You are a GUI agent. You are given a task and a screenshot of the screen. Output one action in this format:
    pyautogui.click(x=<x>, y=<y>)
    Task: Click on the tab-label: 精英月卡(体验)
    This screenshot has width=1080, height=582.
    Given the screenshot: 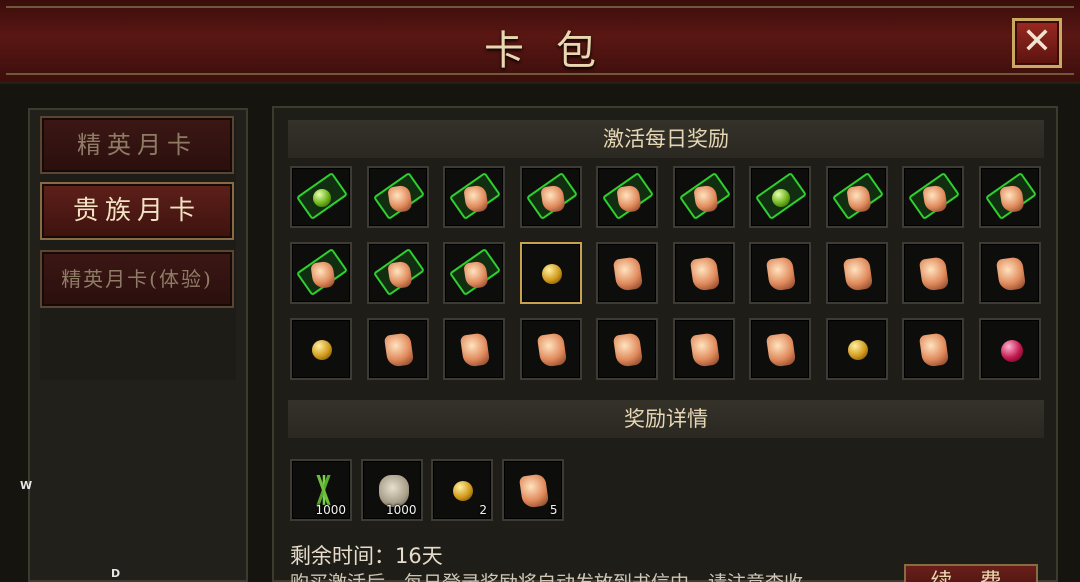 What is the action you would take?
    pyautogui.click(x=137, y=279)
    